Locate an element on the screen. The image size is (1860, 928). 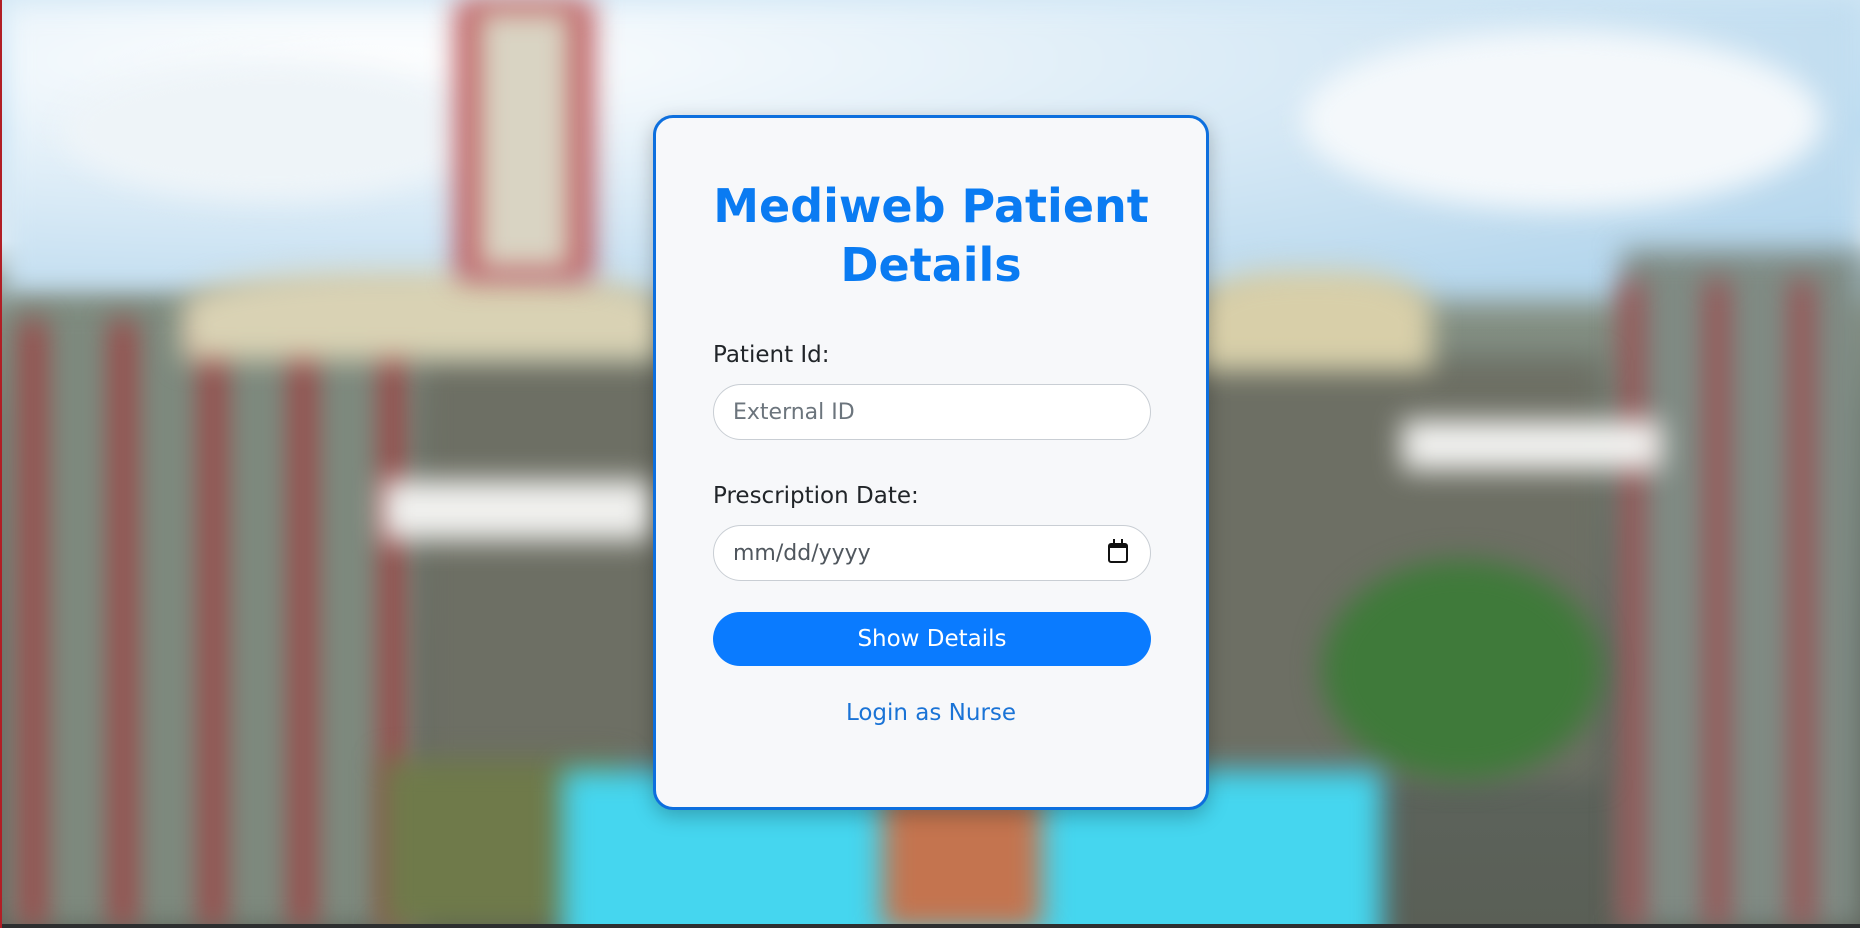
calendar-icon is located at coordinates (1118, 551).